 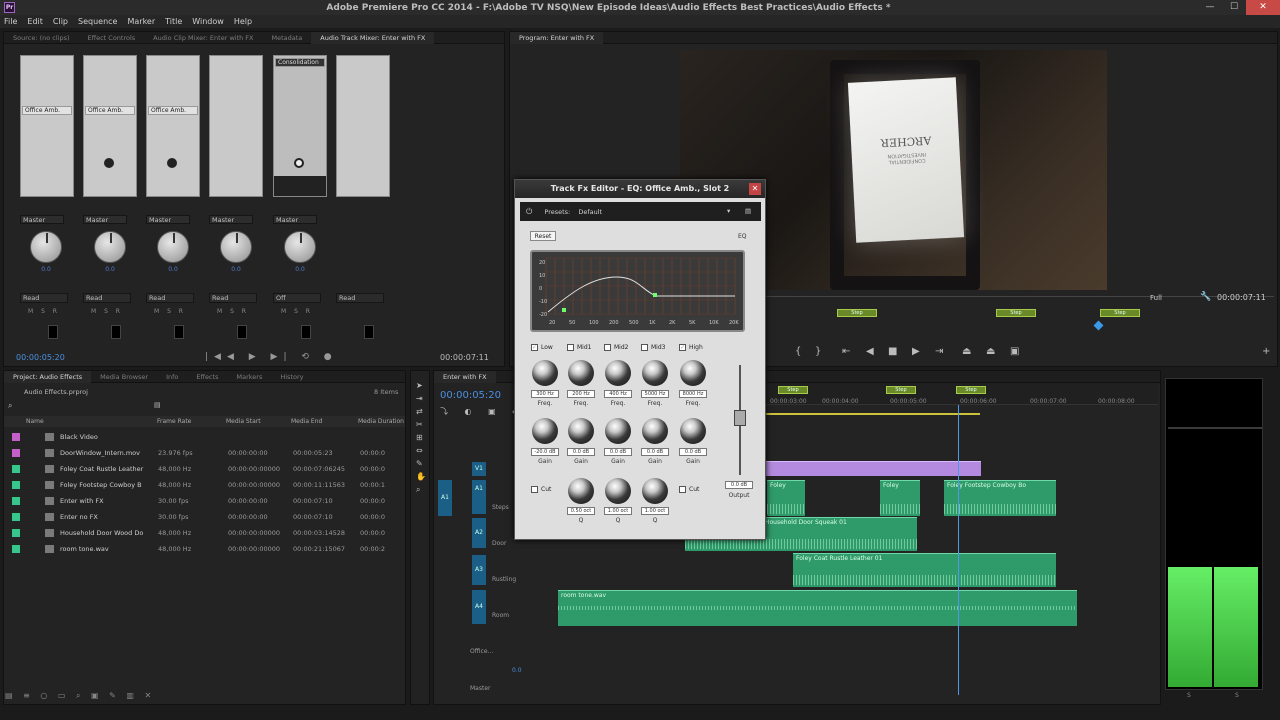 I want to click on menu-file: File, so click(x=10, y=21).